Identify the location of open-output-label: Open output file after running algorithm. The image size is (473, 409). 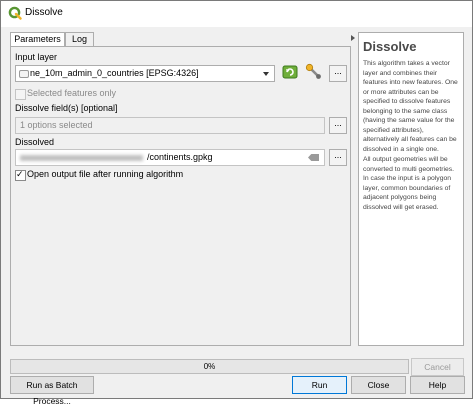
(105, 174).